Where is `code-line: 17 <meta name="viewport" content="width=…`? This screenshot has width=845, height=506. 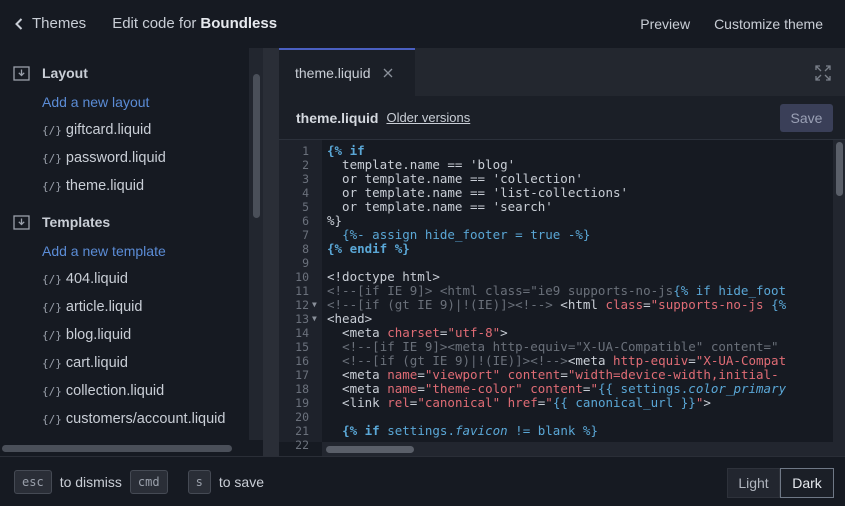 code-line: 17 <meta name="viewport" content="width=… is located at coordinates (562, 375).